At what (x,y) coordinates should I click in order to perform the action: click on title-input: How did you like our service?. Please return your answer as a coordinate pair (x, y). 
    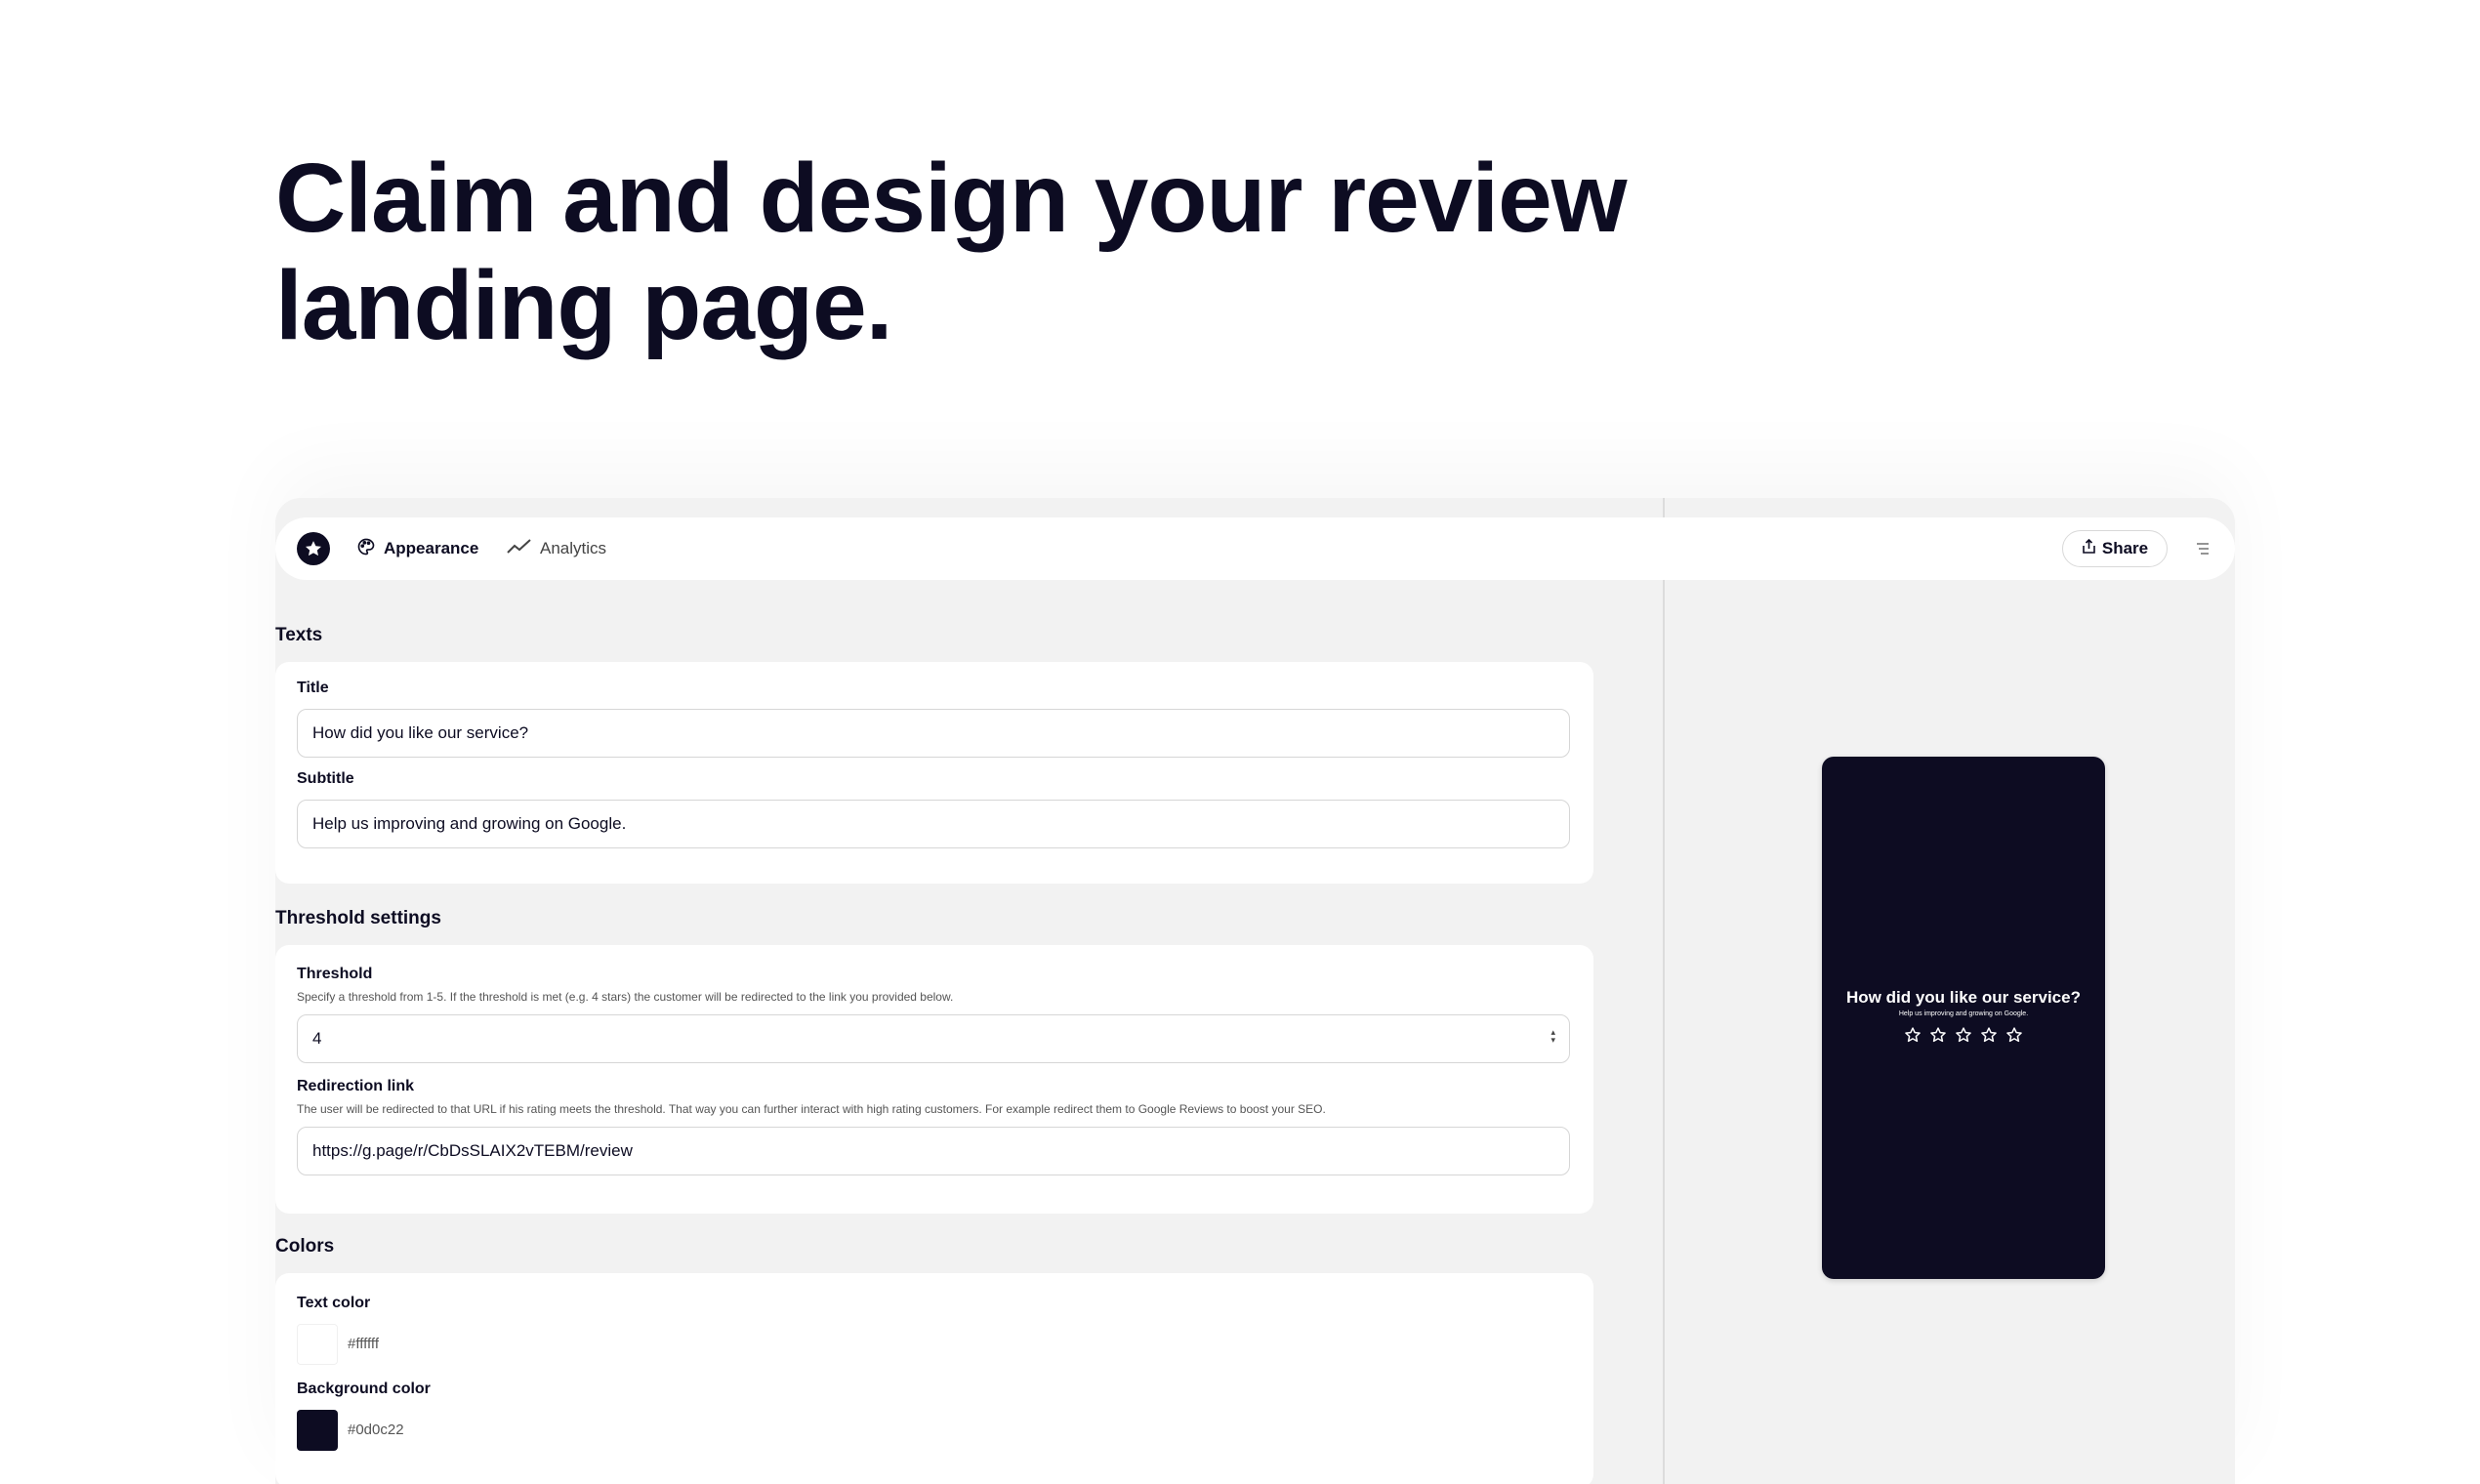
    Looking at the image, I should click on (934, 733).